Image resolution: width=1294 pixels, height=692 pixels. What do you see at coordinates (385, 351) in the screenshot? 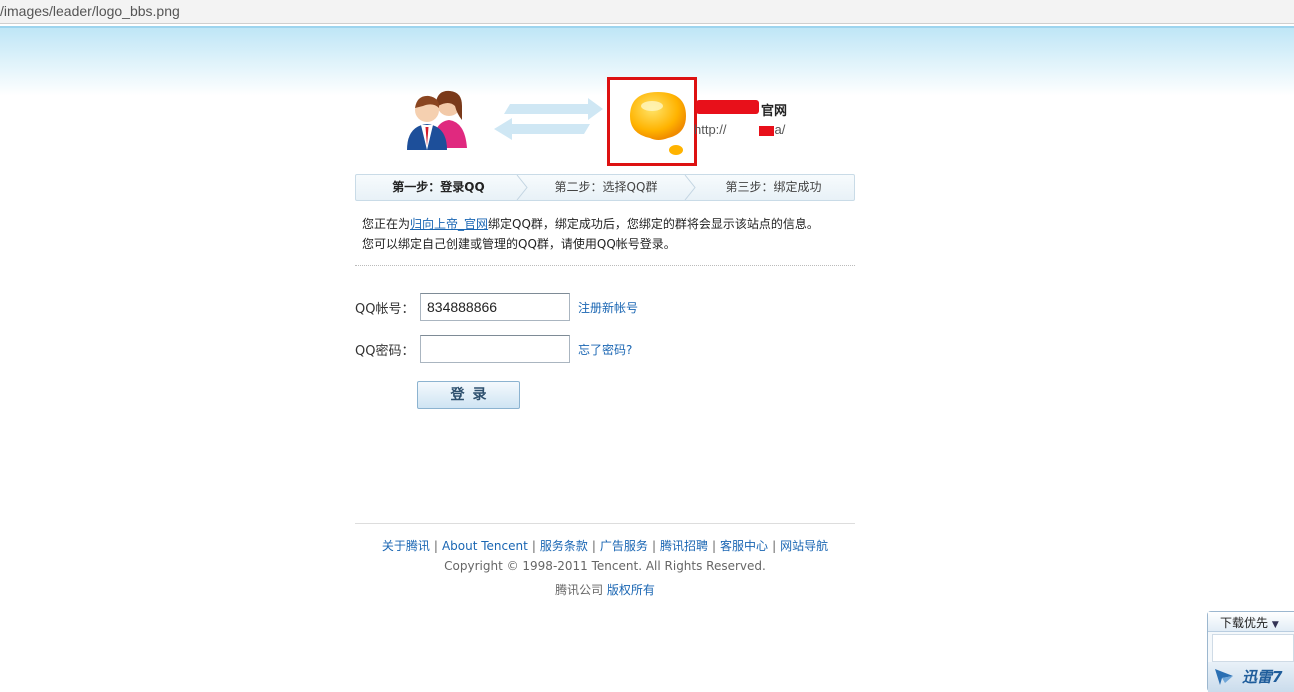
I see `password-label: QQ密码：` at bounding box center [385, 351].